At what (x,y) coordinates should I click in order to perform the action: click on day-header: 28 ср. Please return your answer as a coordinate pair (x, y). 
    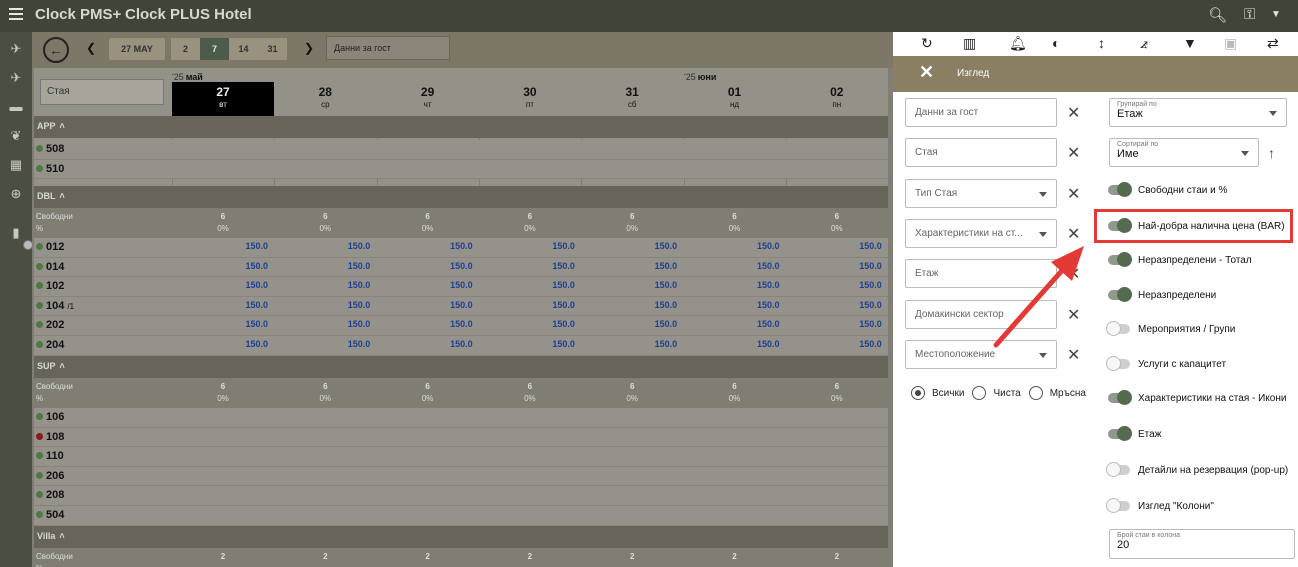
    Looking at the image, I should click on (325, 99).